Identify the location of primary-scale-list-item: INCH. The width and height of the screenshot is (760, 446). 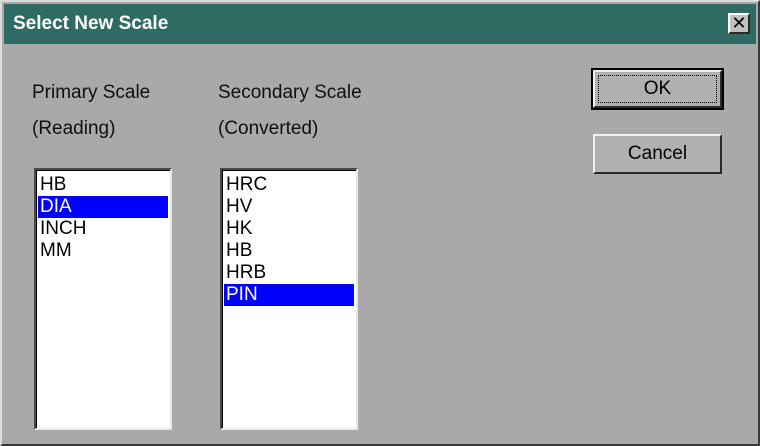
(103, 229).